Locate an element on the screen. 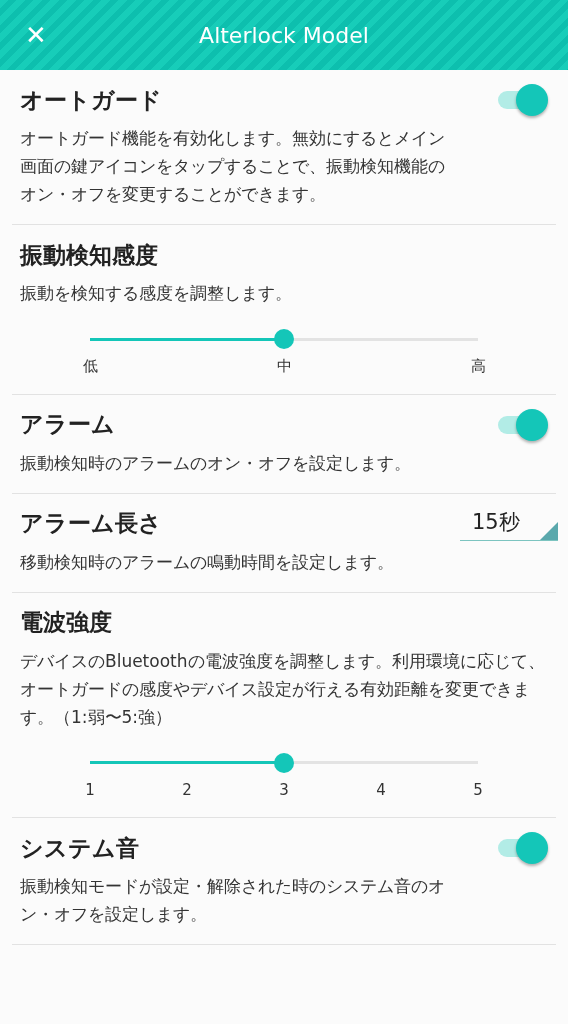  tick-label: 3 is located at coordinates (284, 790).